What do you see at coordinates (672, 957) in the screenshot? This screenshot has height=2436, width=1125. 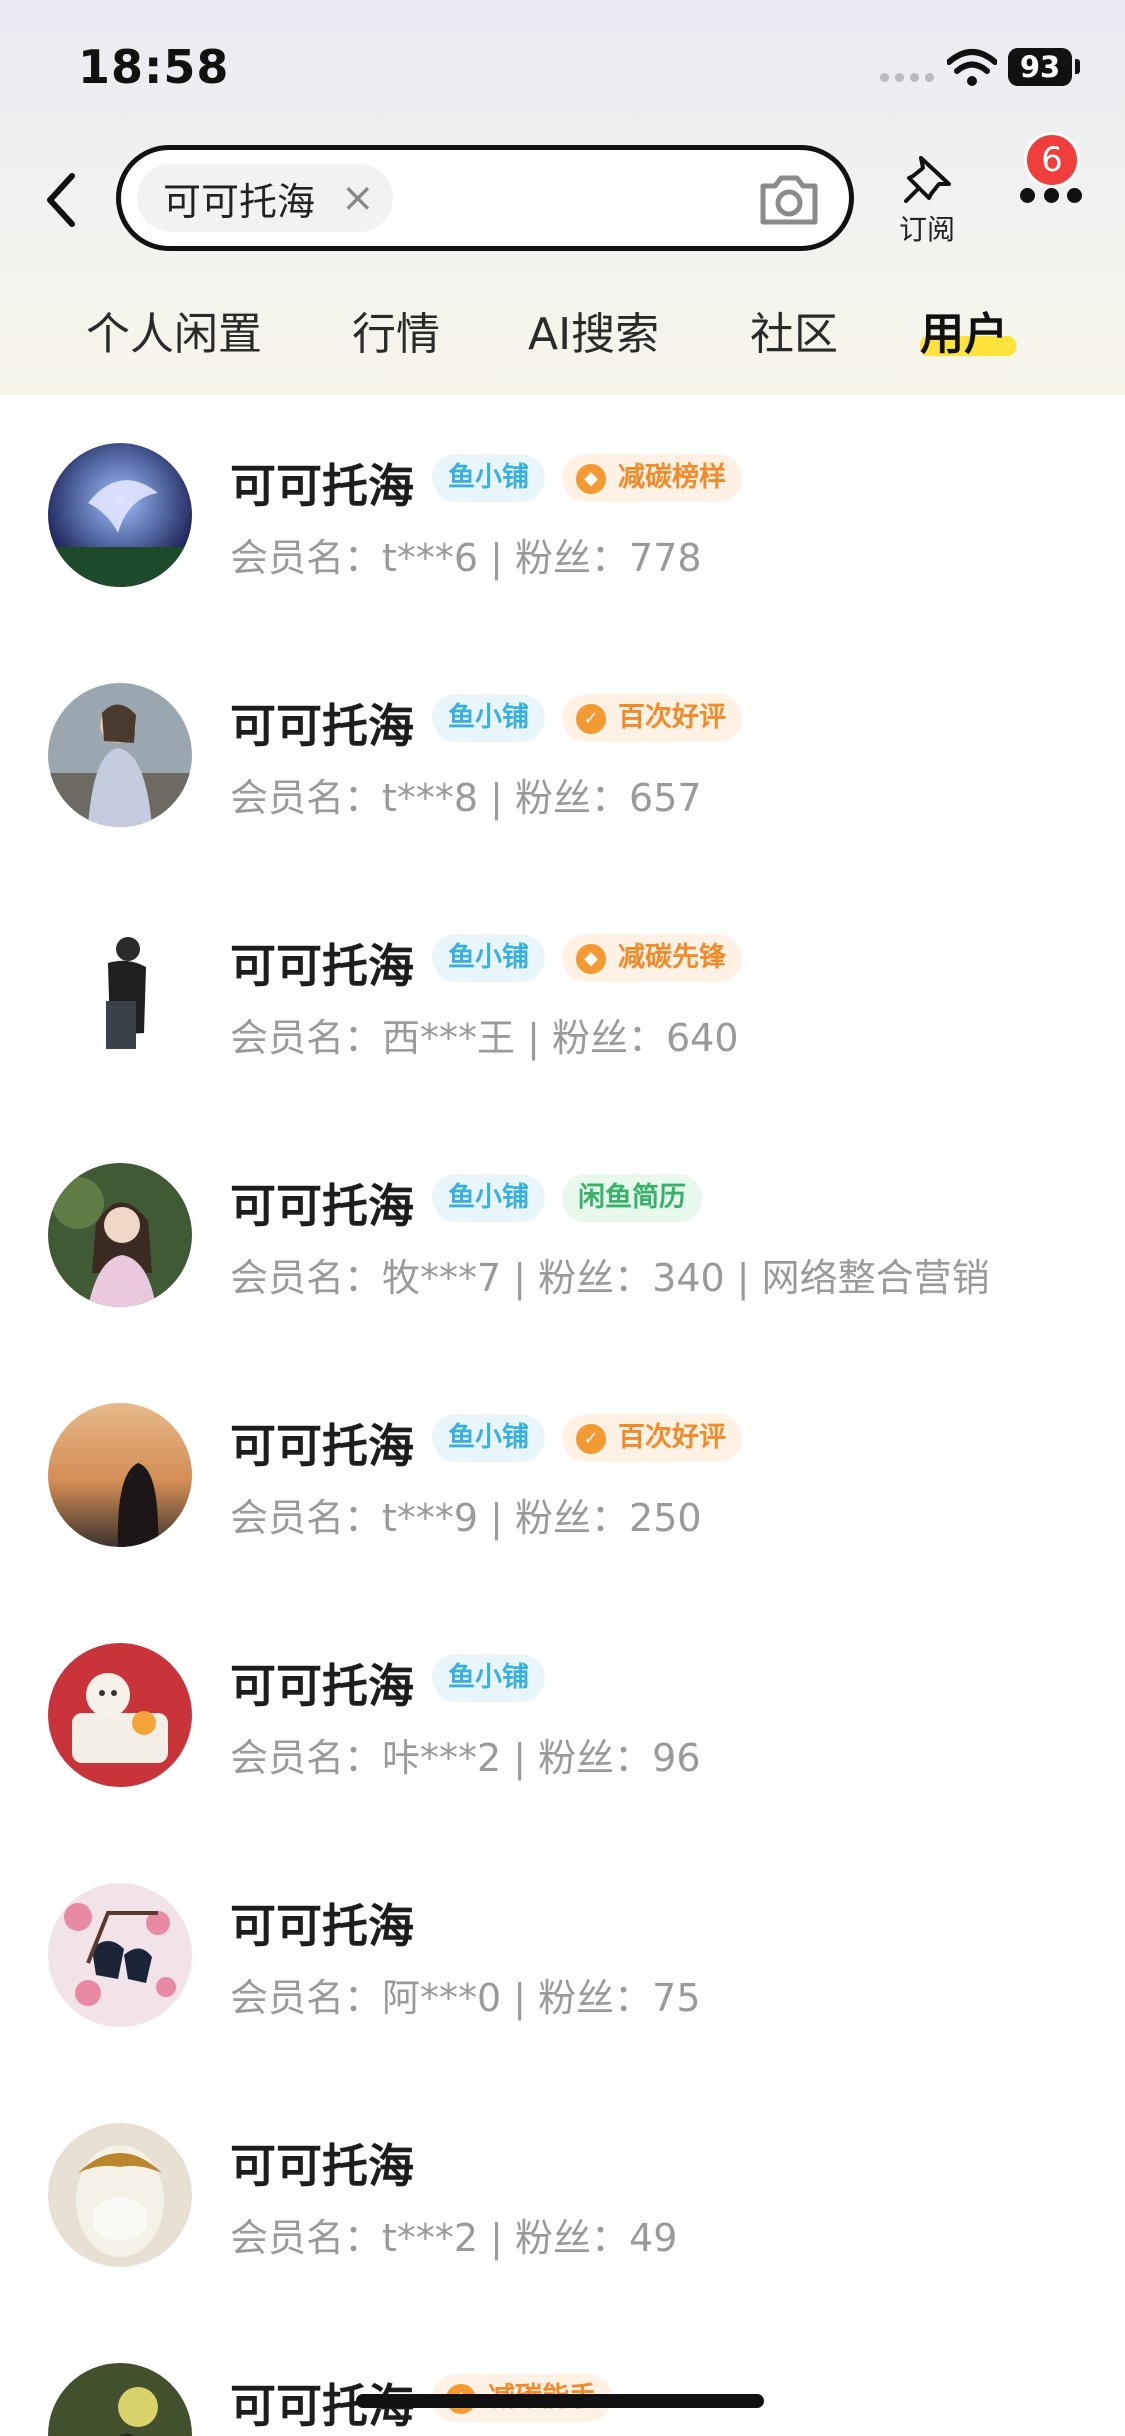 I see `honor-tag-label: 减碳先锋` at bounding box center [672, 957].